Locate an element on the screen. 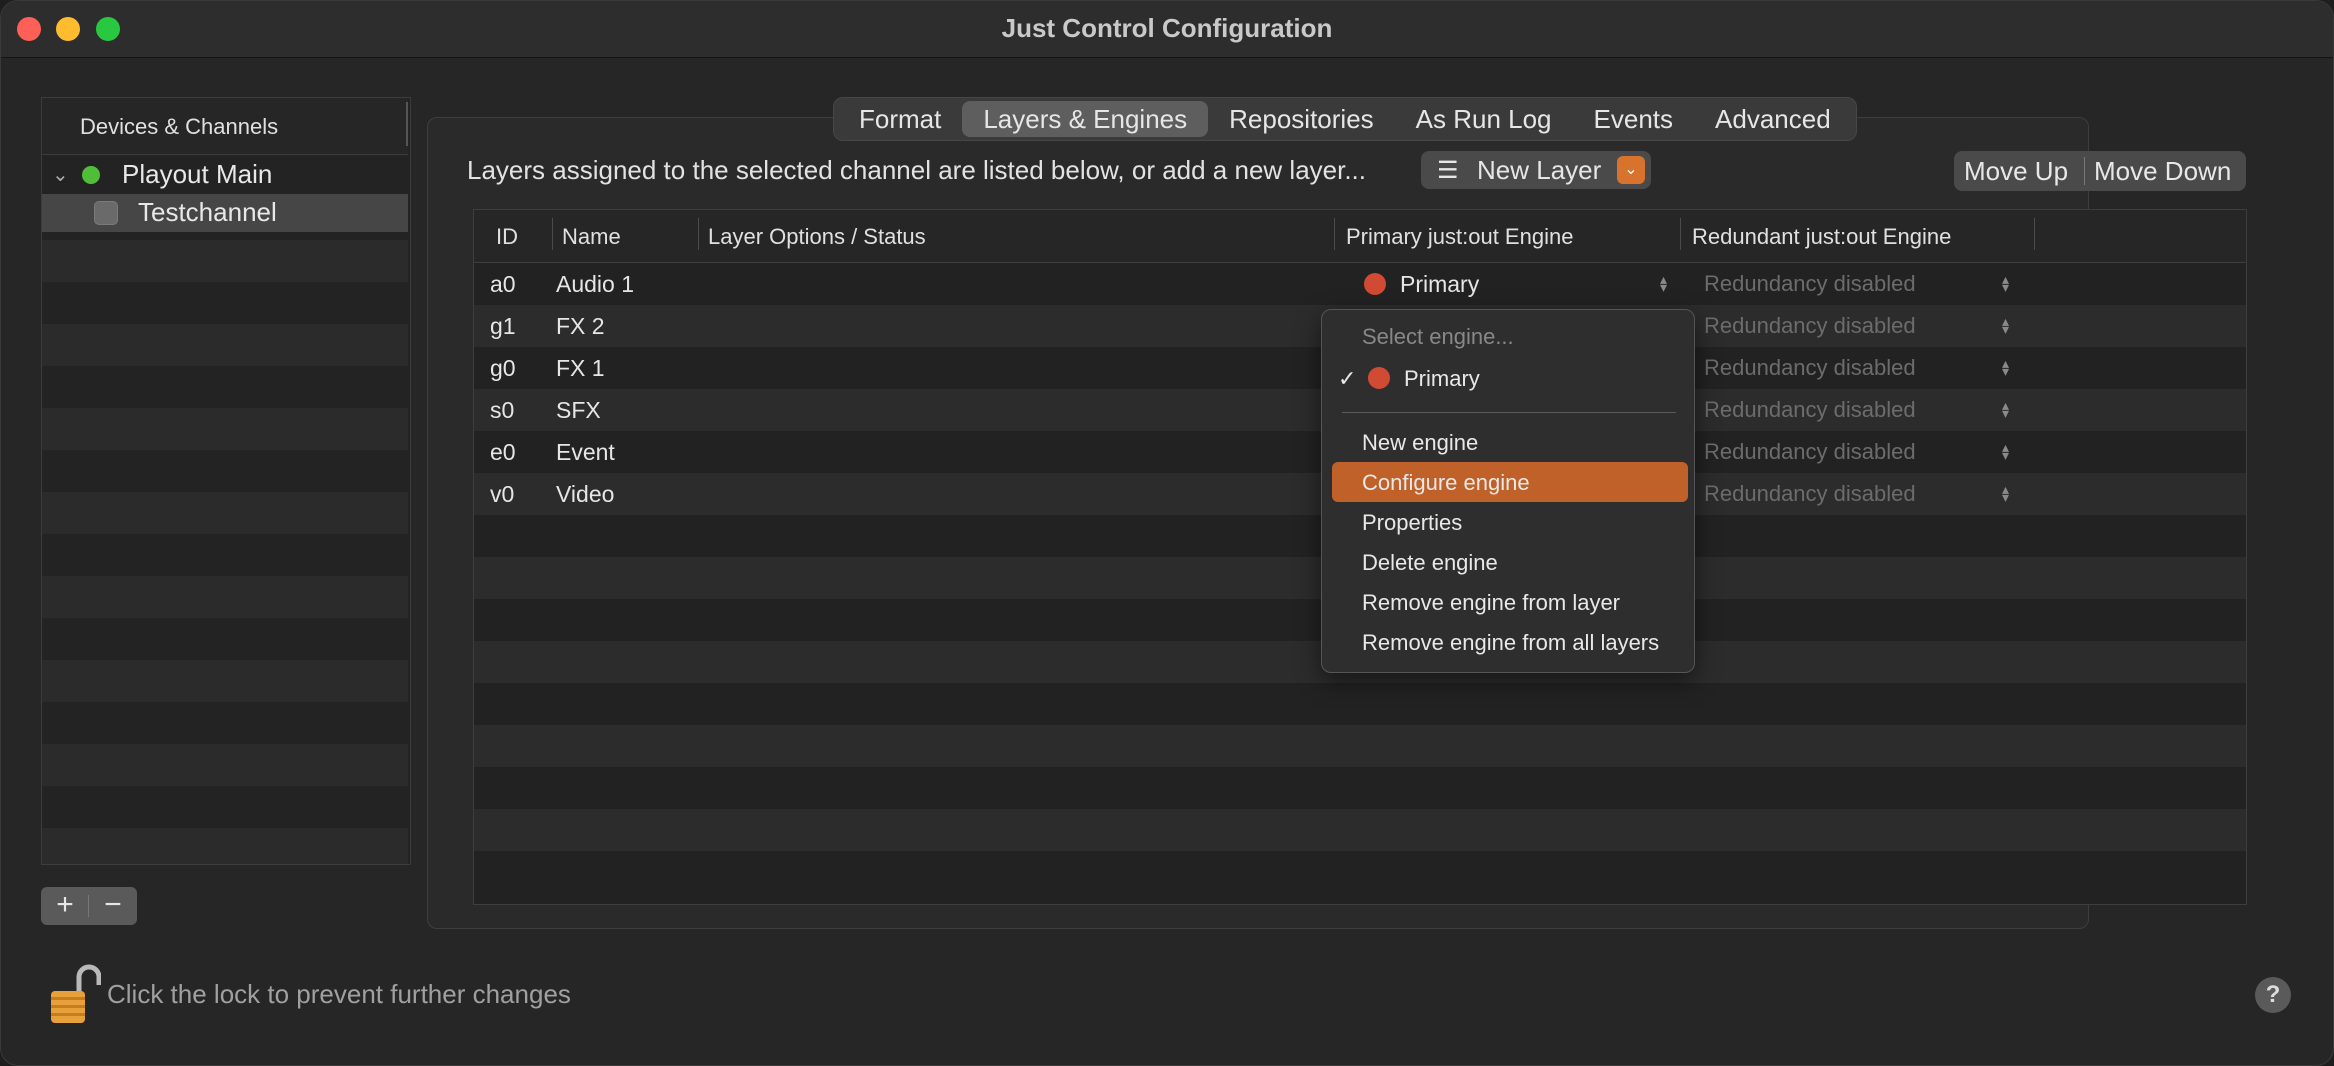 This screenshot has height=1066, width=2334. sidebar-item-testchannel: Testchannel is located at coordinates (225, 213).